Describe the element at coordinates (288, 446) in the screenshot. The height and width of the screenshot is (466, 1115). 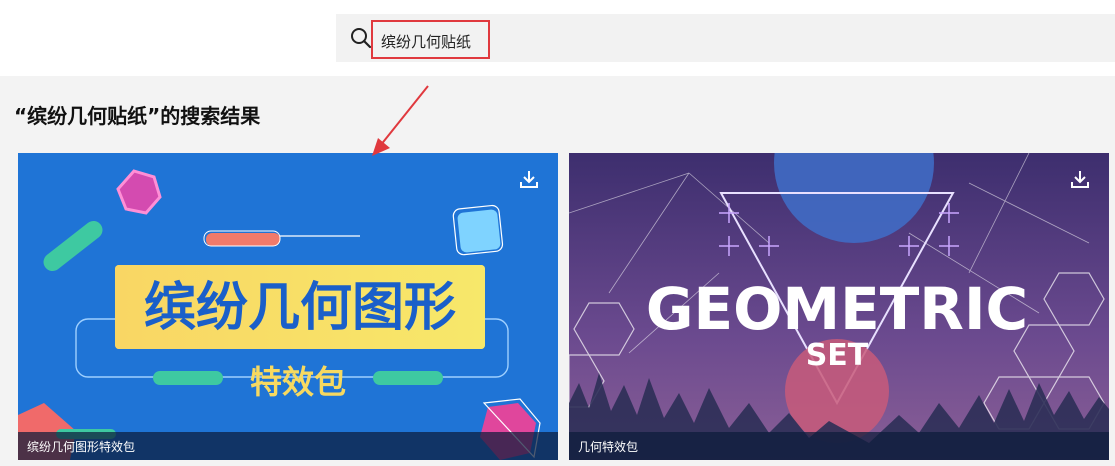
I see `card-1-caption-bar: 缤纷几何图形特效包` at that location.